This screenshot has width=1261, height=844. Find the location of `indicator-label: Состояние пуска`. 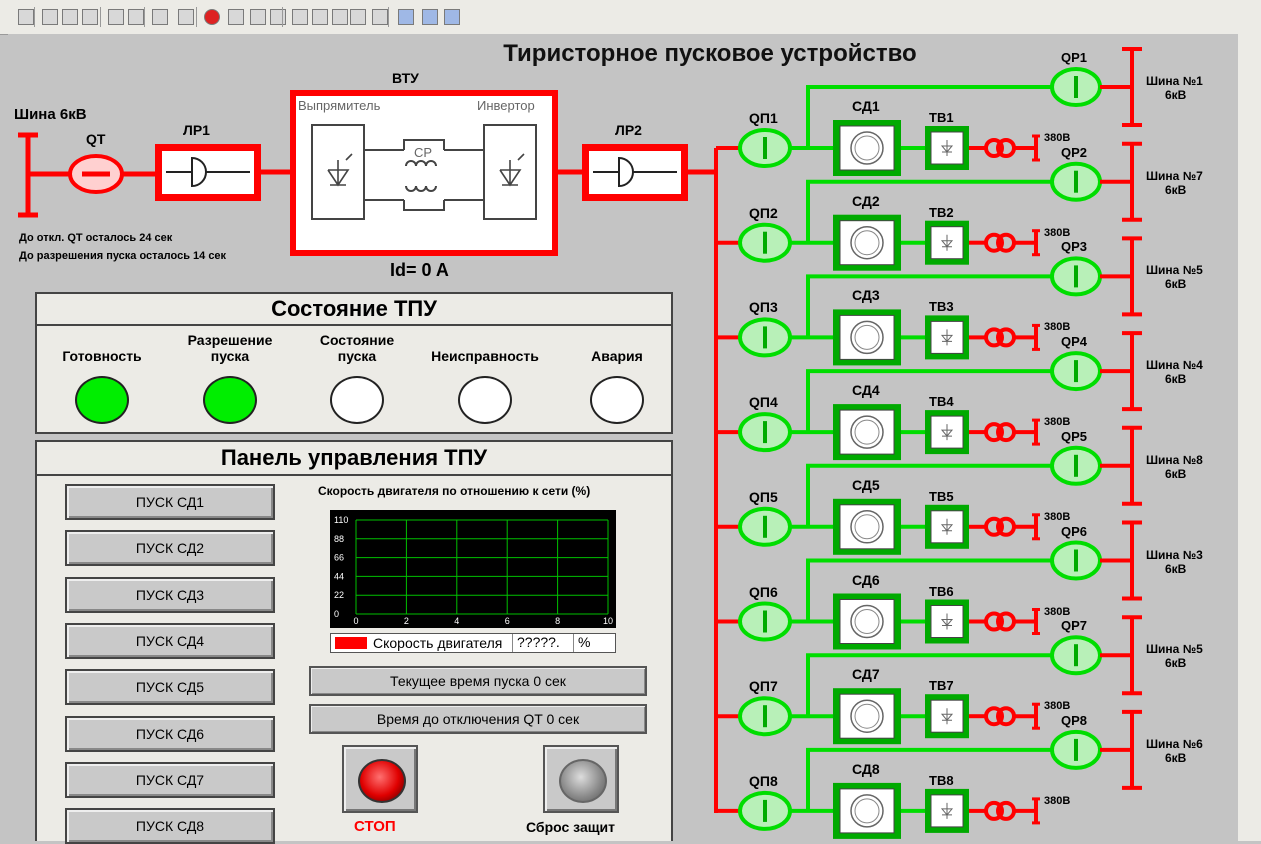

indicator-label: Состояние пуска is located at coordinates (357, 348).